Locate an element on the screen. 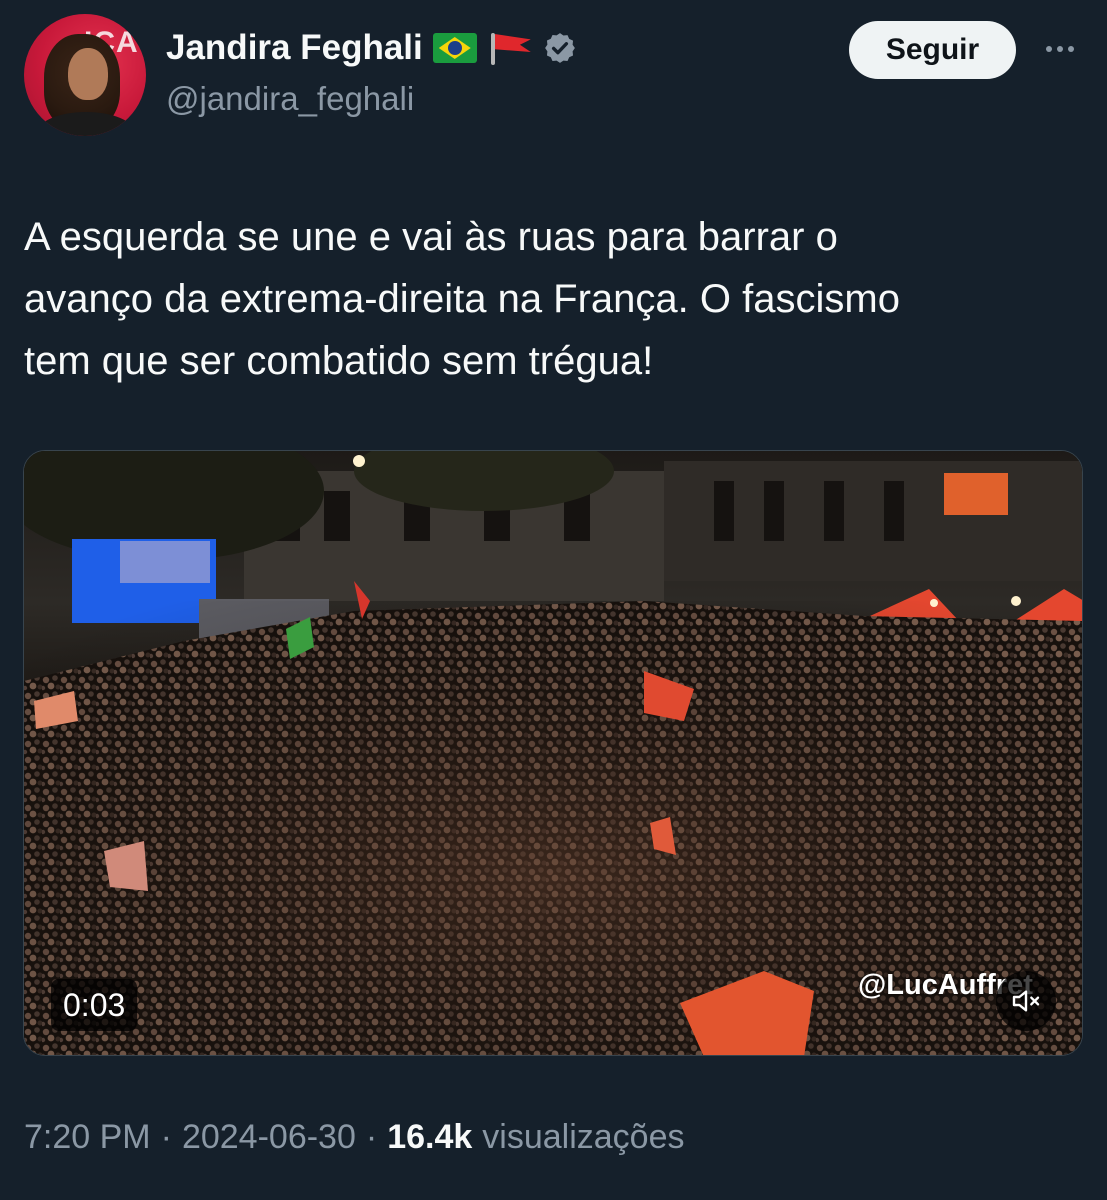 The width and height of the screenshot is (1107, 1200). views-label: visualizações is located at coordinates (583, 1137).